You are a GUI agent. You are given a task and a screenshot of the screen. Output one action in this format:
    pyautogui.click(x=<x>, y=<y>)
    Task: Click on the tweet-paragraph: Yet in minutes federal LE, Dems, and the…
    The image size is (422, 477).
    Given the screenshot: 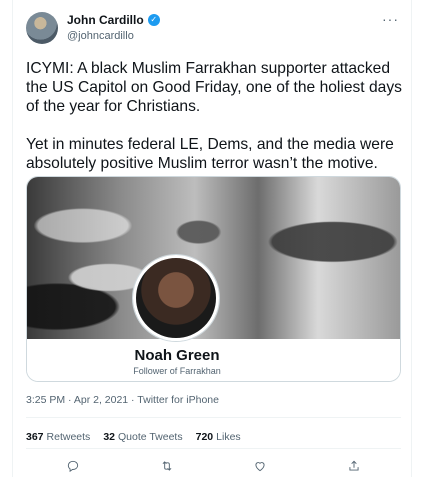 What is the action you would take?
    pyautogui.click(x=210, y=154)
    